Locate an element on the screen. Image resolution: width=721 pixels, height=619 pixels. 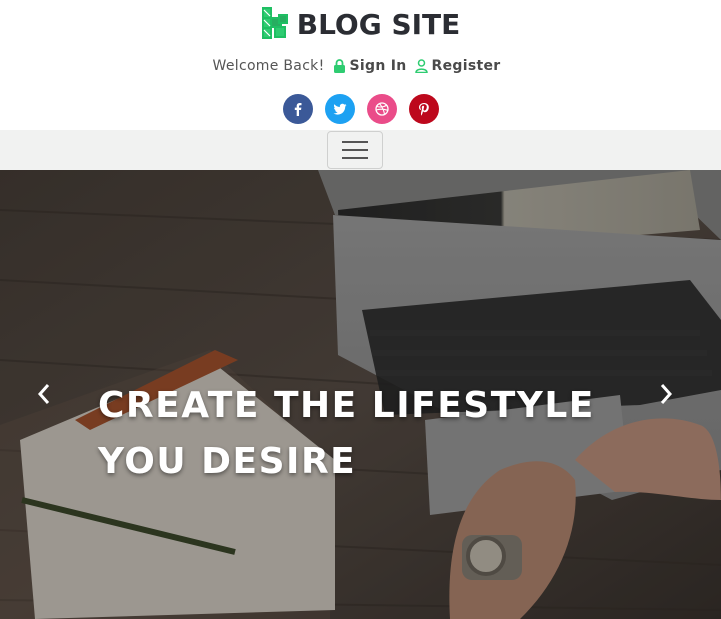
welcome-text: Welcome Back! is located at coordinates (268, 66).